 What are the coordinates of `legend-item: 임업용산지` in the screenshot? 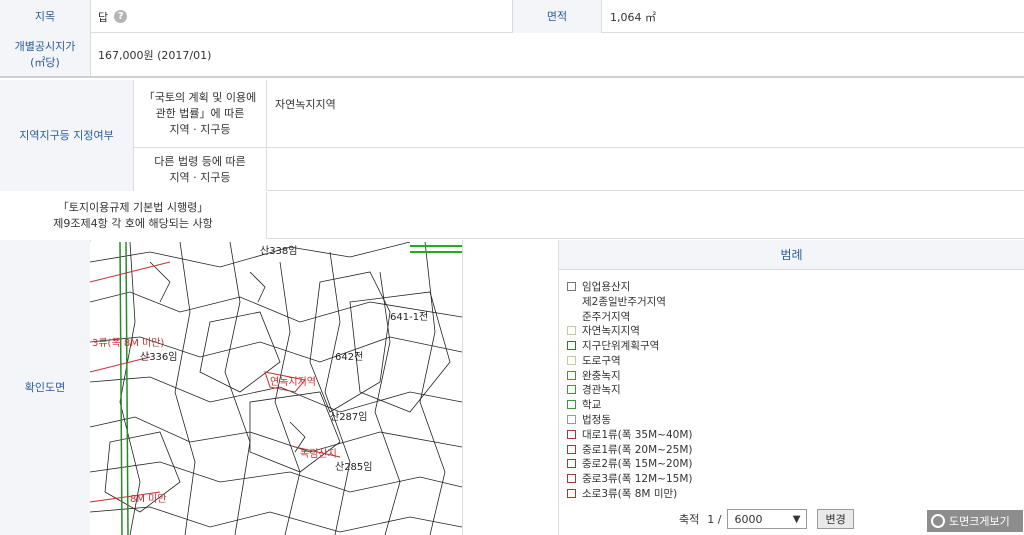 It's located at (707, 286).